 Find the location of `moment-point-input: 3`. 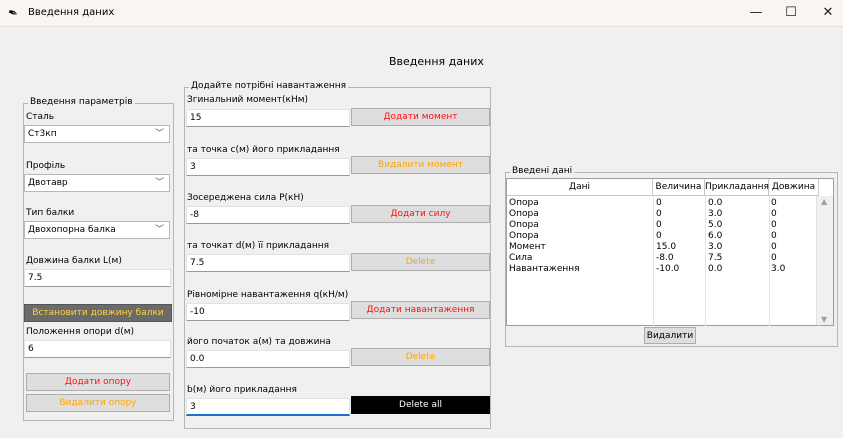

moment-point-input: 3 is located at coordinates (268, 167).